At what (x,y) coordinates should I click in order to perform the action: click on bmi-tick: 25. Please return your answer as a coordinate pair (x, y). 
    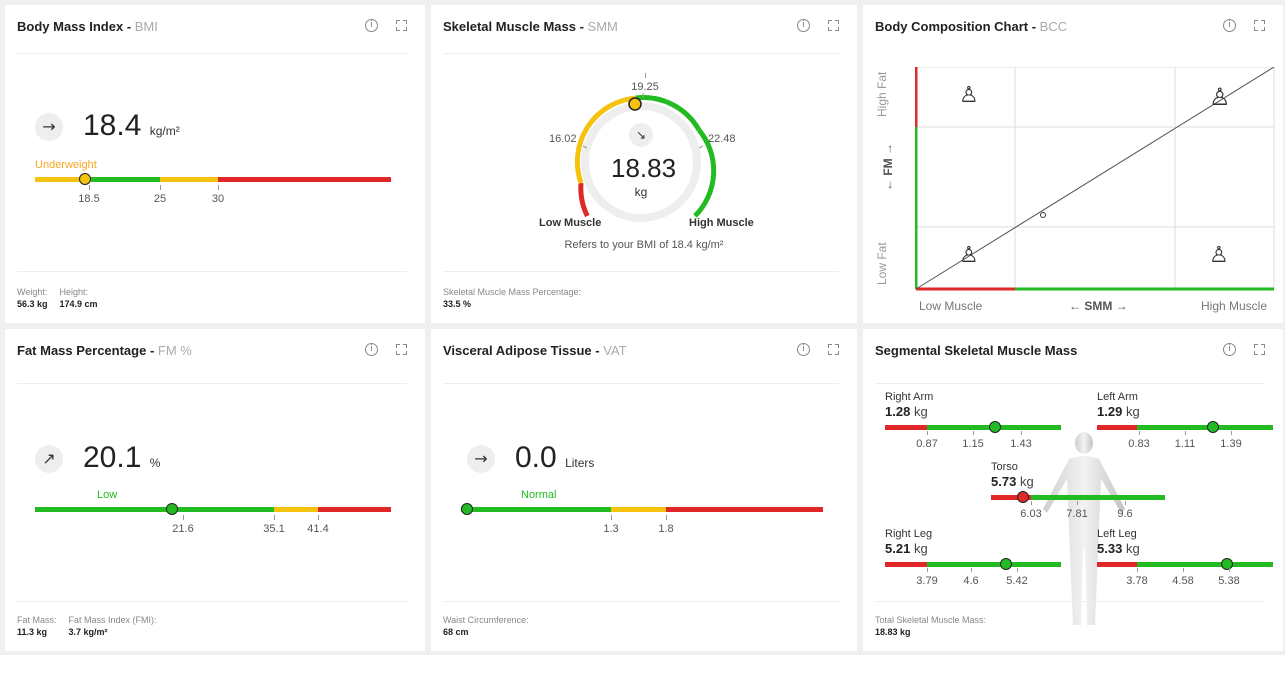
    Looking at the image, I should click on (160, 195).